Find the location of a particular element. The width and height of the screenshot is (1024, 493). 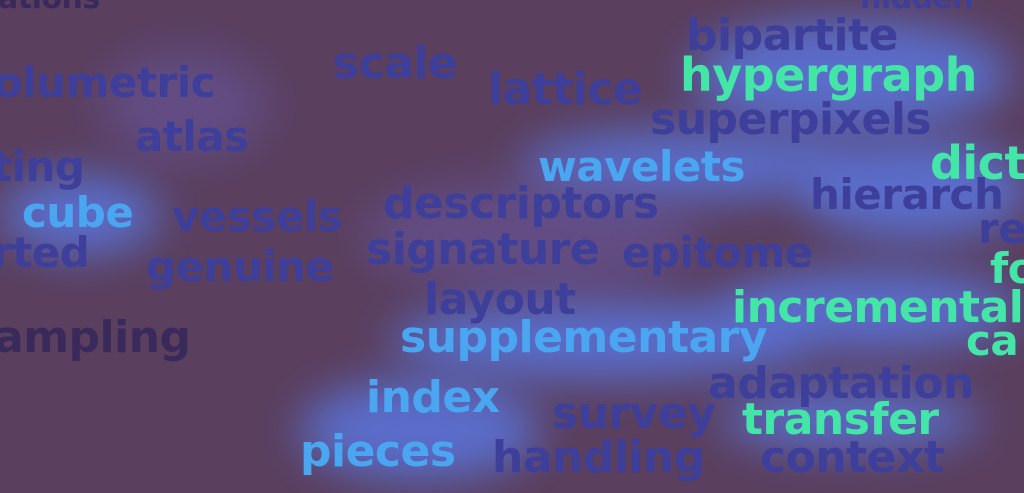

word-hierarch: hierarch is located at coordinates (907, 194).